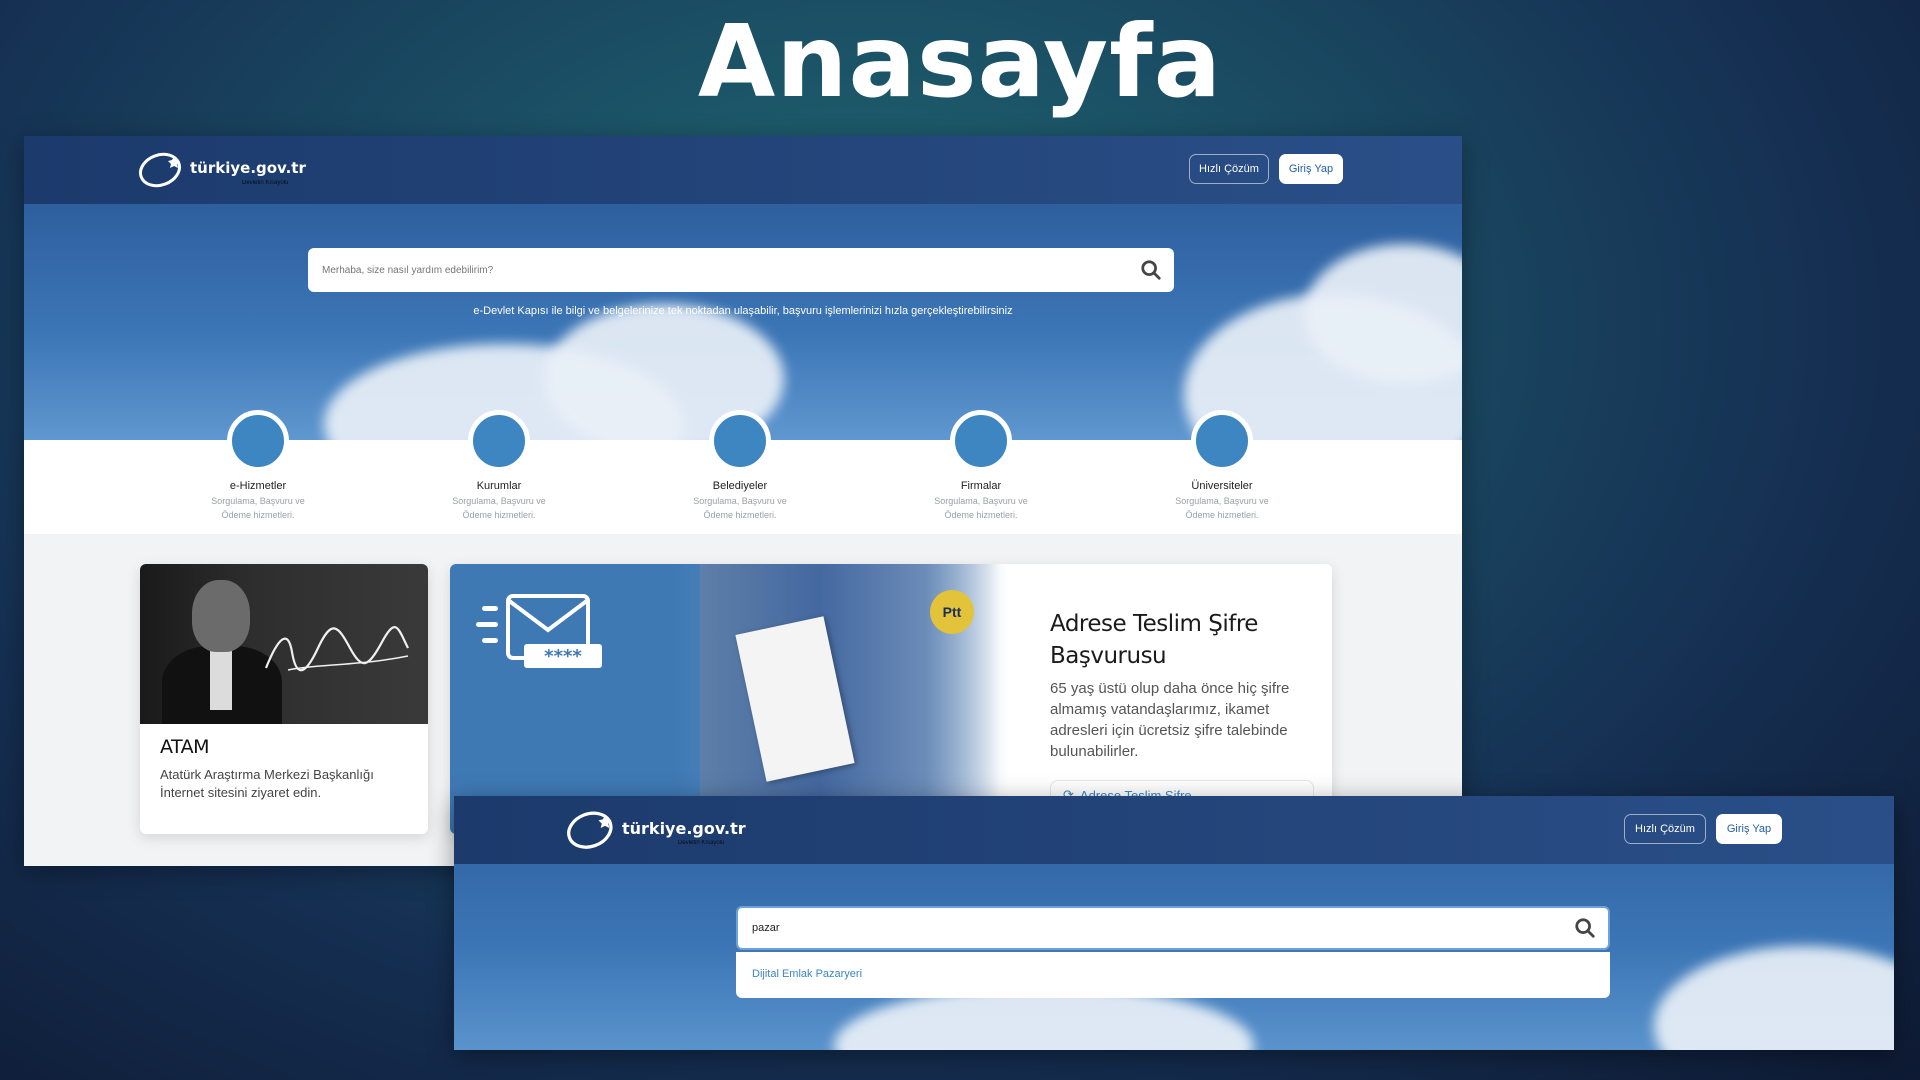  What do you see at coordinates (740, 486) in the screenshot?
I see `category-title: Belediyeler` at bounding box center [740, 486].